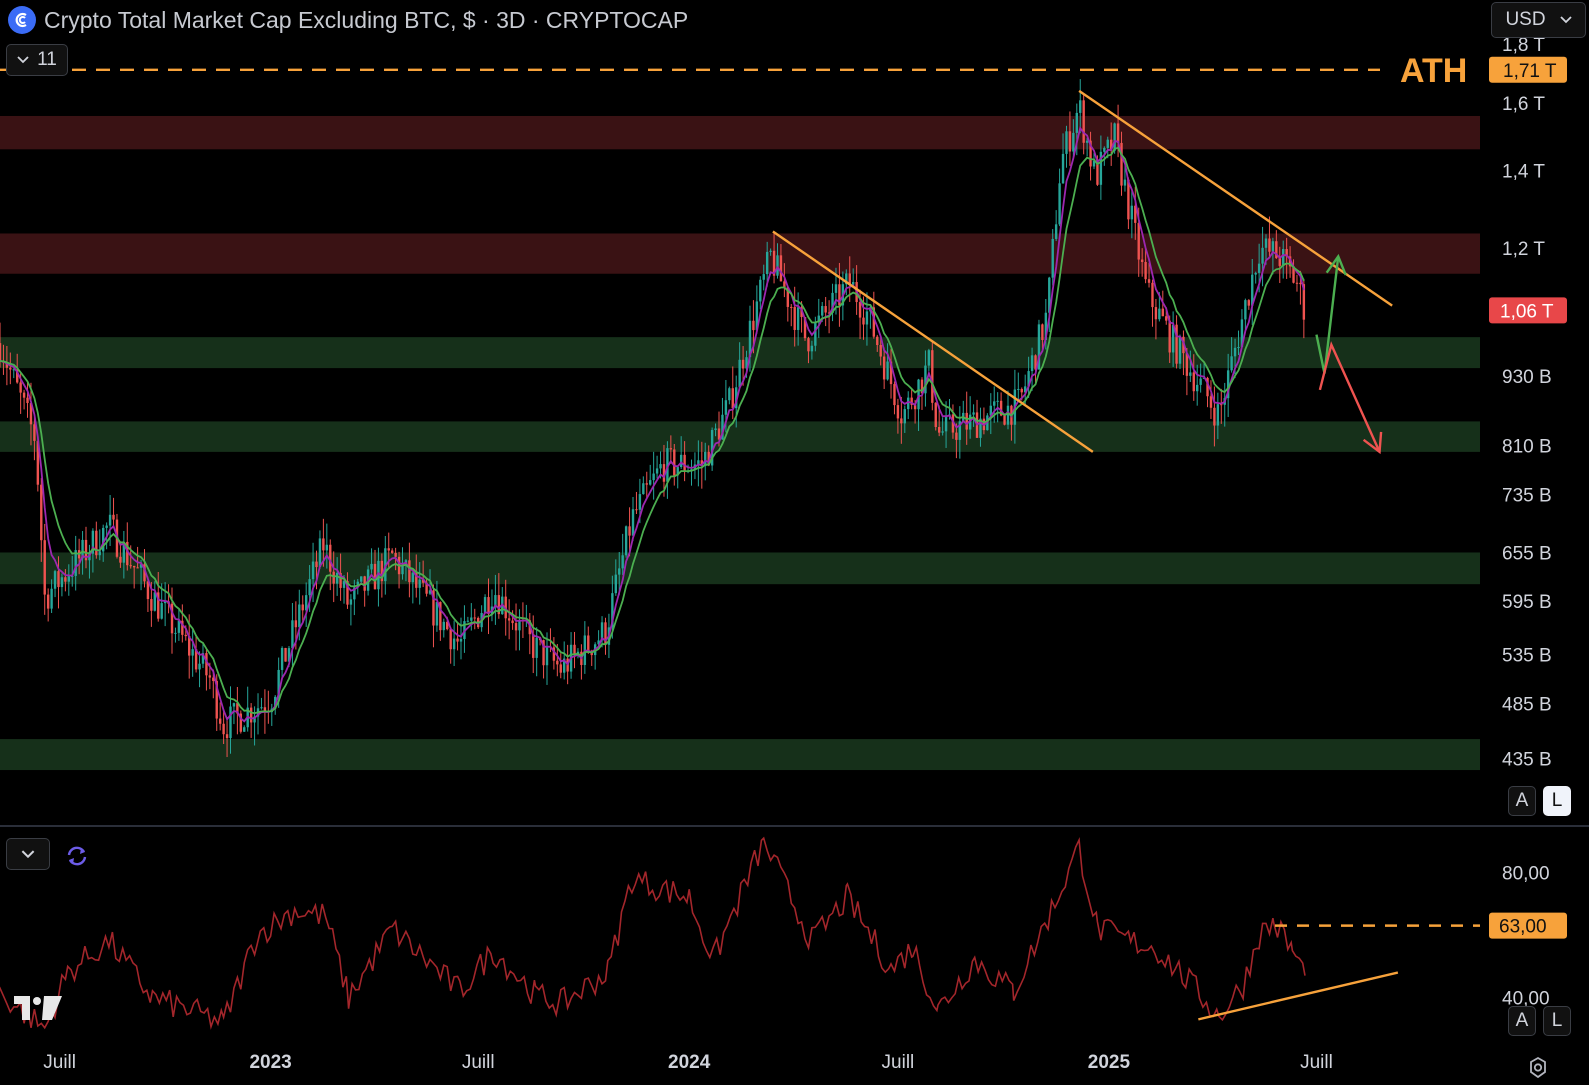 This screenshot has height=1085, width=1589. What do you see at coordinates (1523, 45) in the screenshot?
I see `price-tick-label: 1,8 T` at bounding box center [1523, 45].